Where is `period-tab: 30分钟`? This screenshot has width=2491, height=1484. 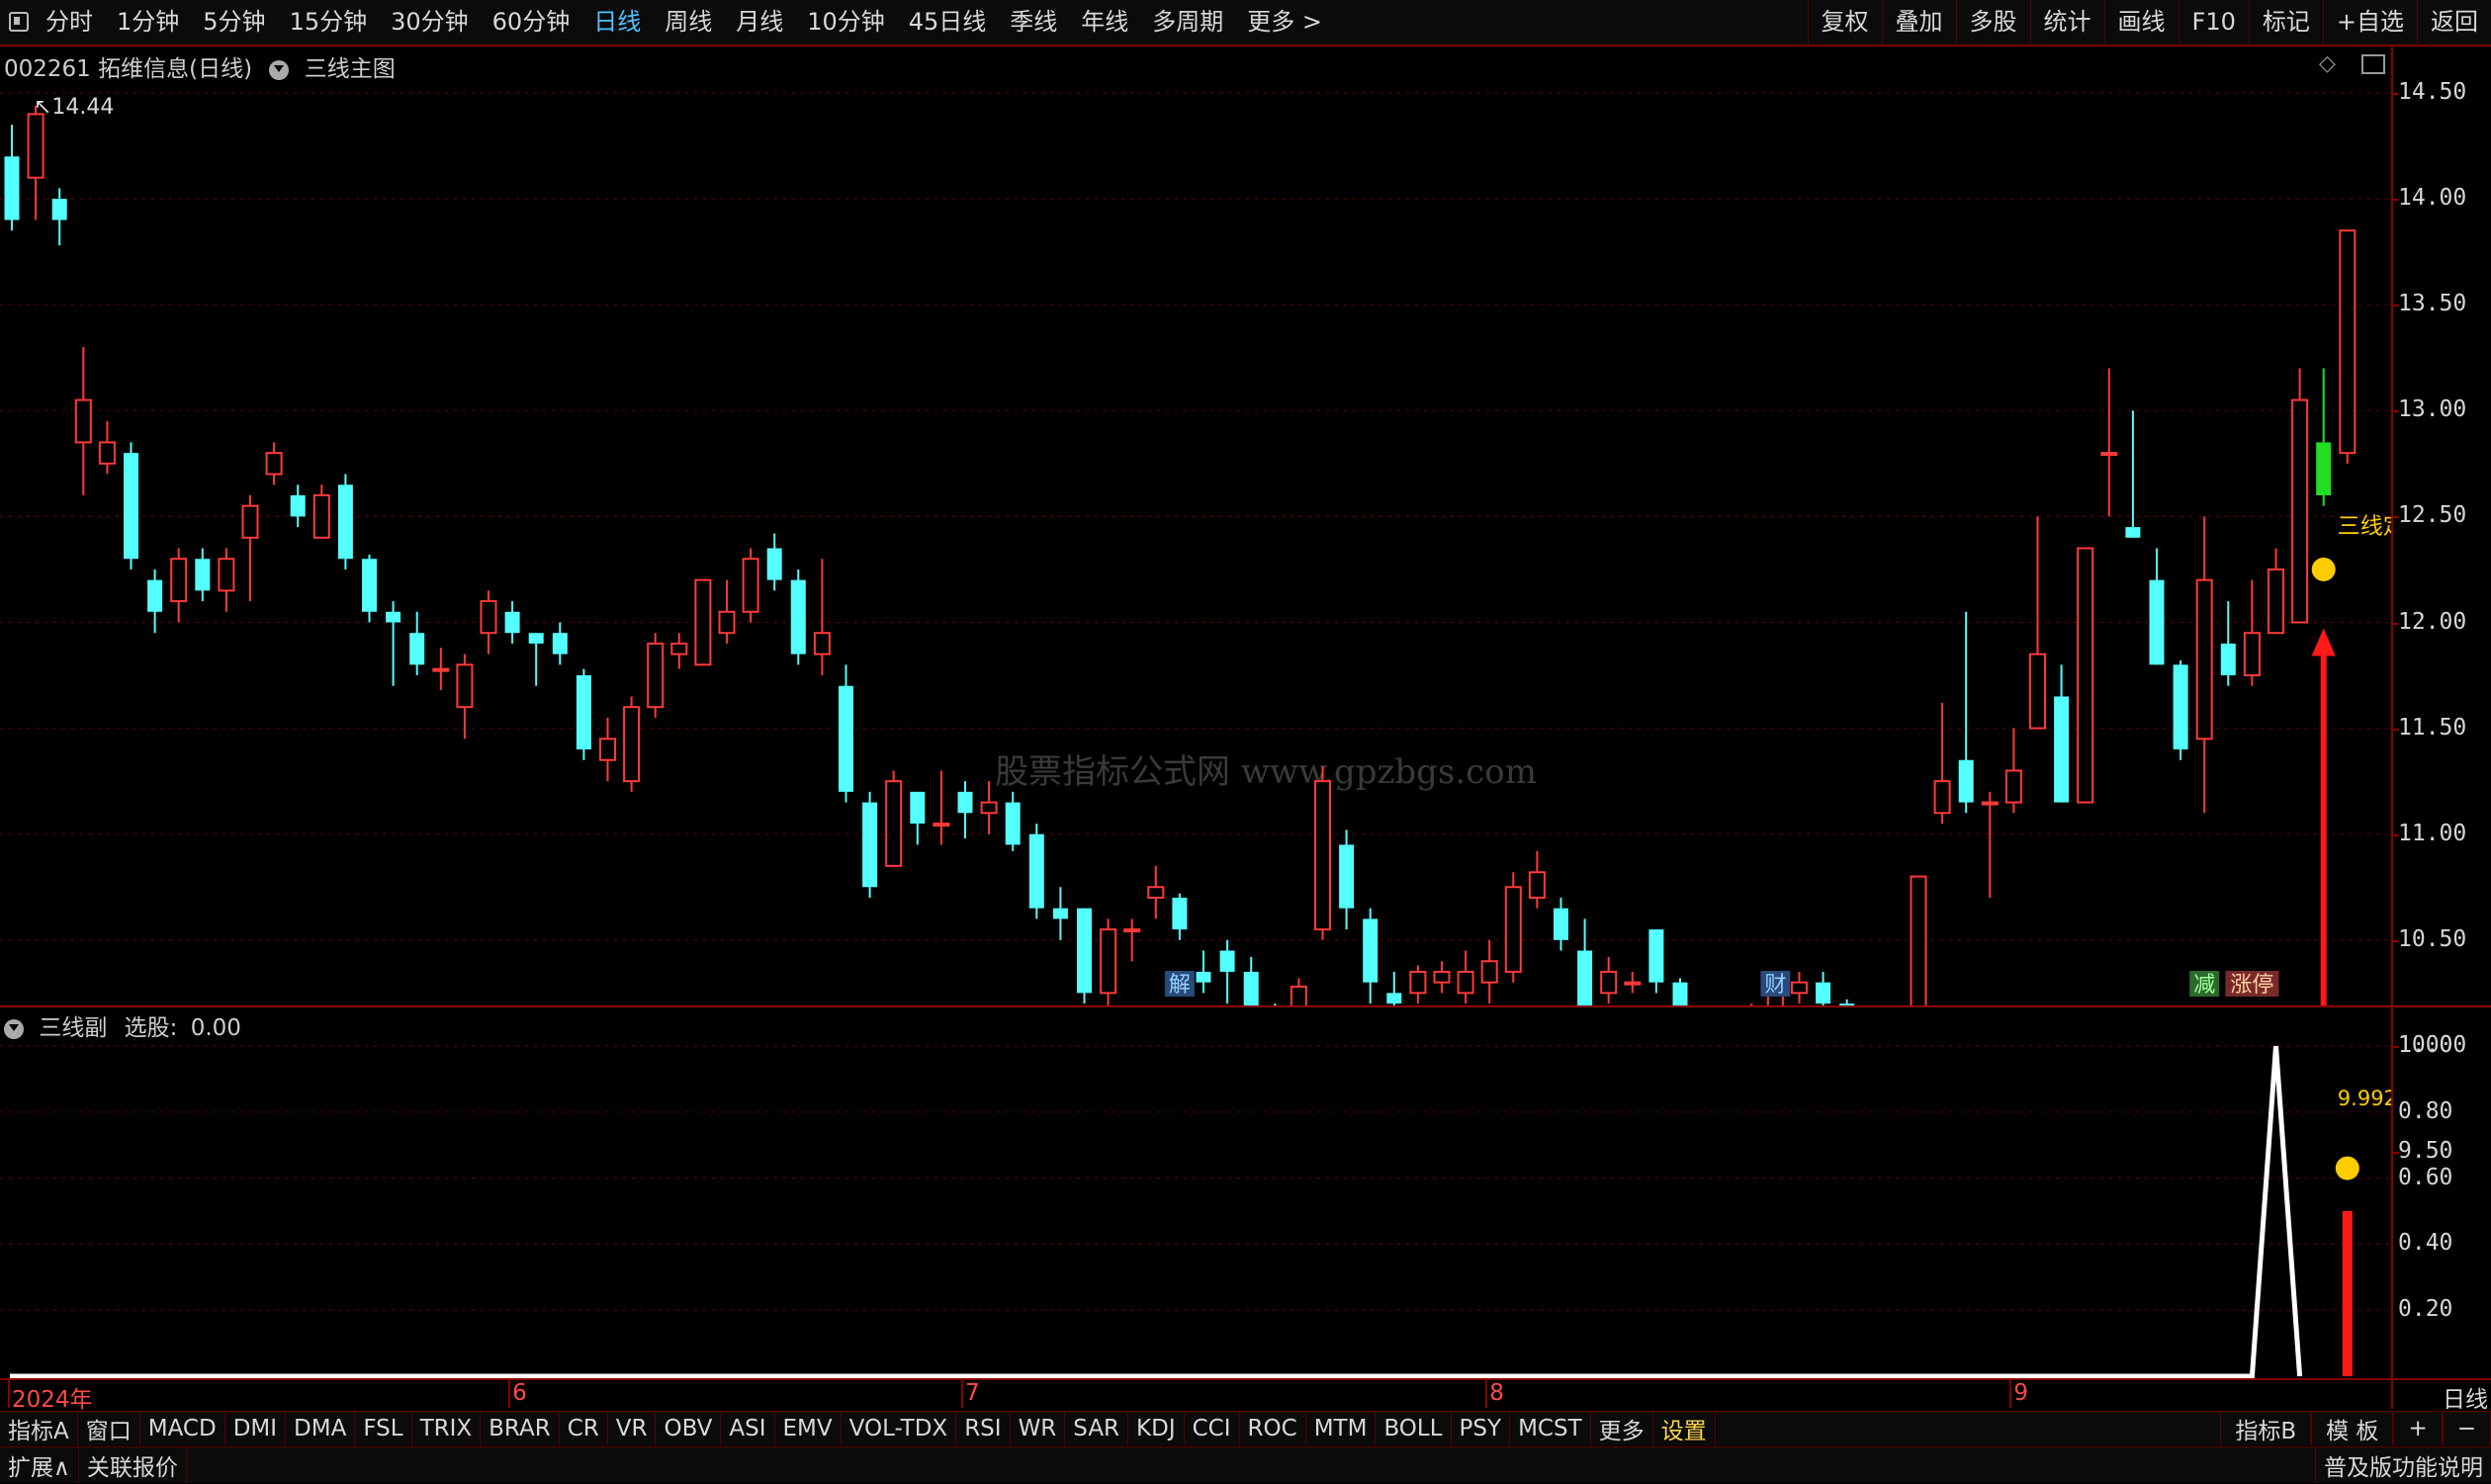
period-tab: 30分钟 is located at coordinates (430, 22).